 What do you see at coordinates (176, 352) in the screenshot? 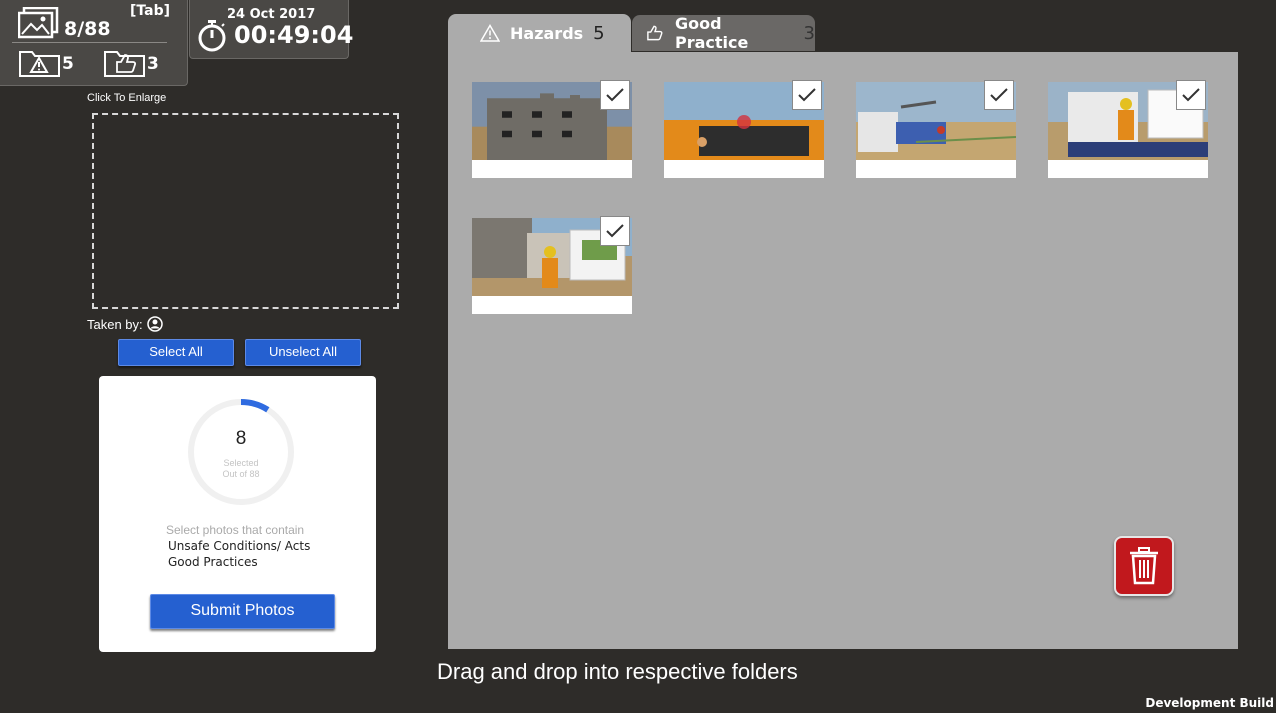
I see `select-all-button: Select All` at bounding box center [176, 352].